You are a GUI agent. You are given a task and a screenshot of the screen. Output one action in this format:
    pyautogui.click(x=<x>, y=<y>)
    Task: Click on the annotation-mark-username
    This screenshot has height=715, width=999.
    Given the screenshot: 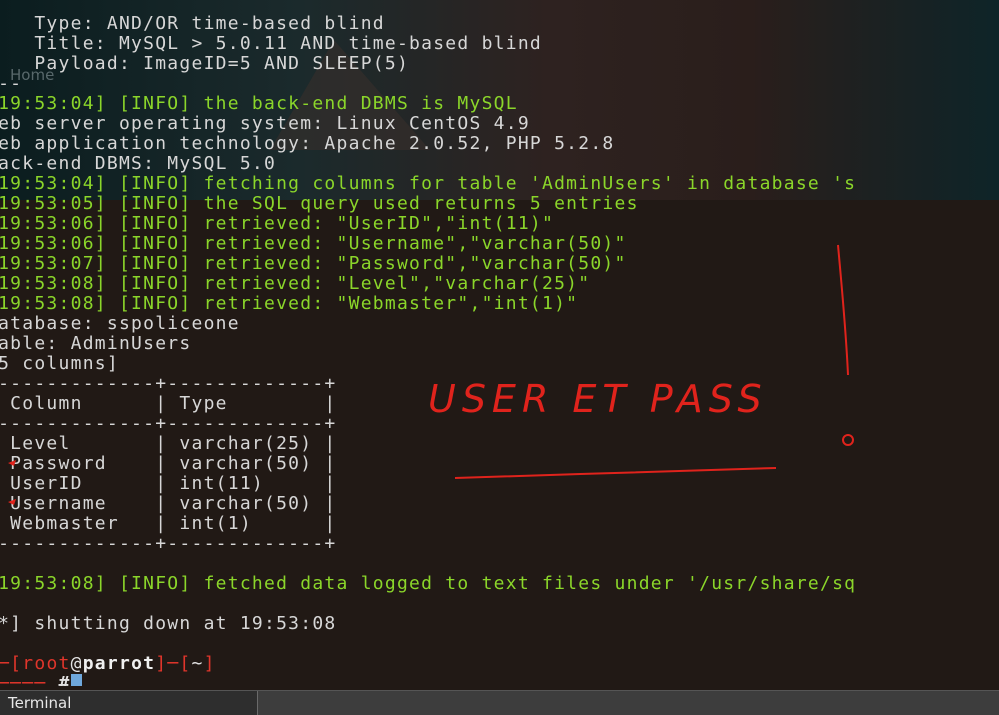 What is the action you would take?
    pyautogui.click(x=12, y=502)
    